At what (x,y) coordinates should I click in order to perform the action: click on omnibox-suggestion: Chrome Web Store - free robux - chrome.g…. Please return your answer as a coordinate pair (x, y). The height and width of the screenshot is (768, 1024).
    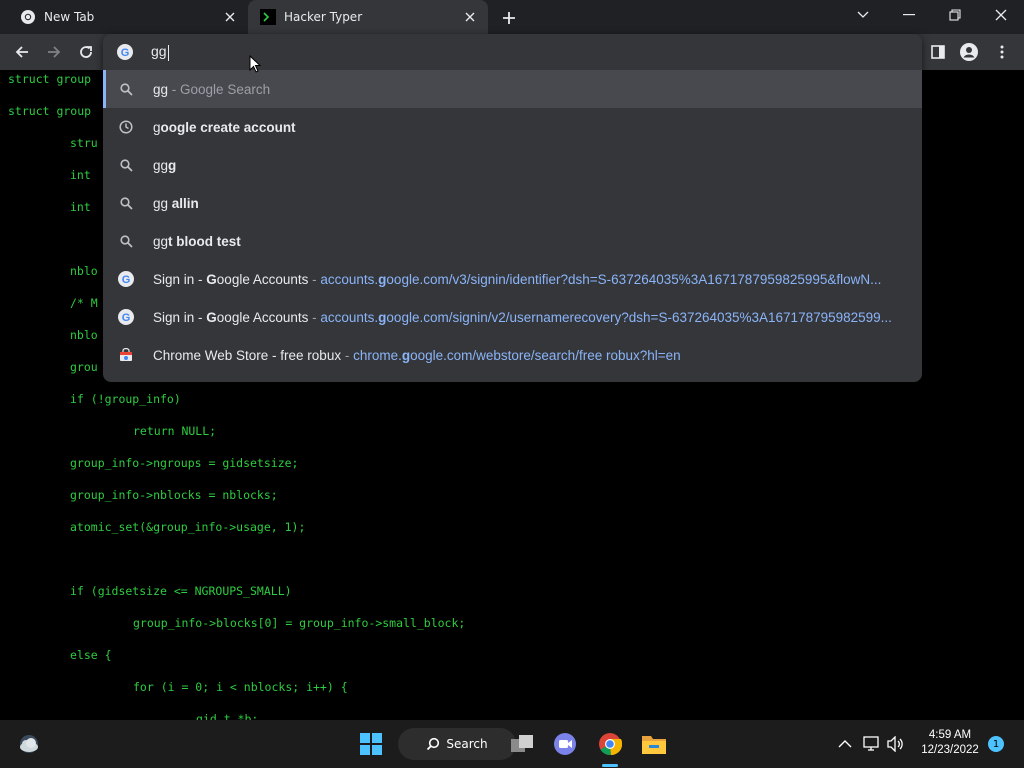
    Looking at the image, I should click on (512, 355).